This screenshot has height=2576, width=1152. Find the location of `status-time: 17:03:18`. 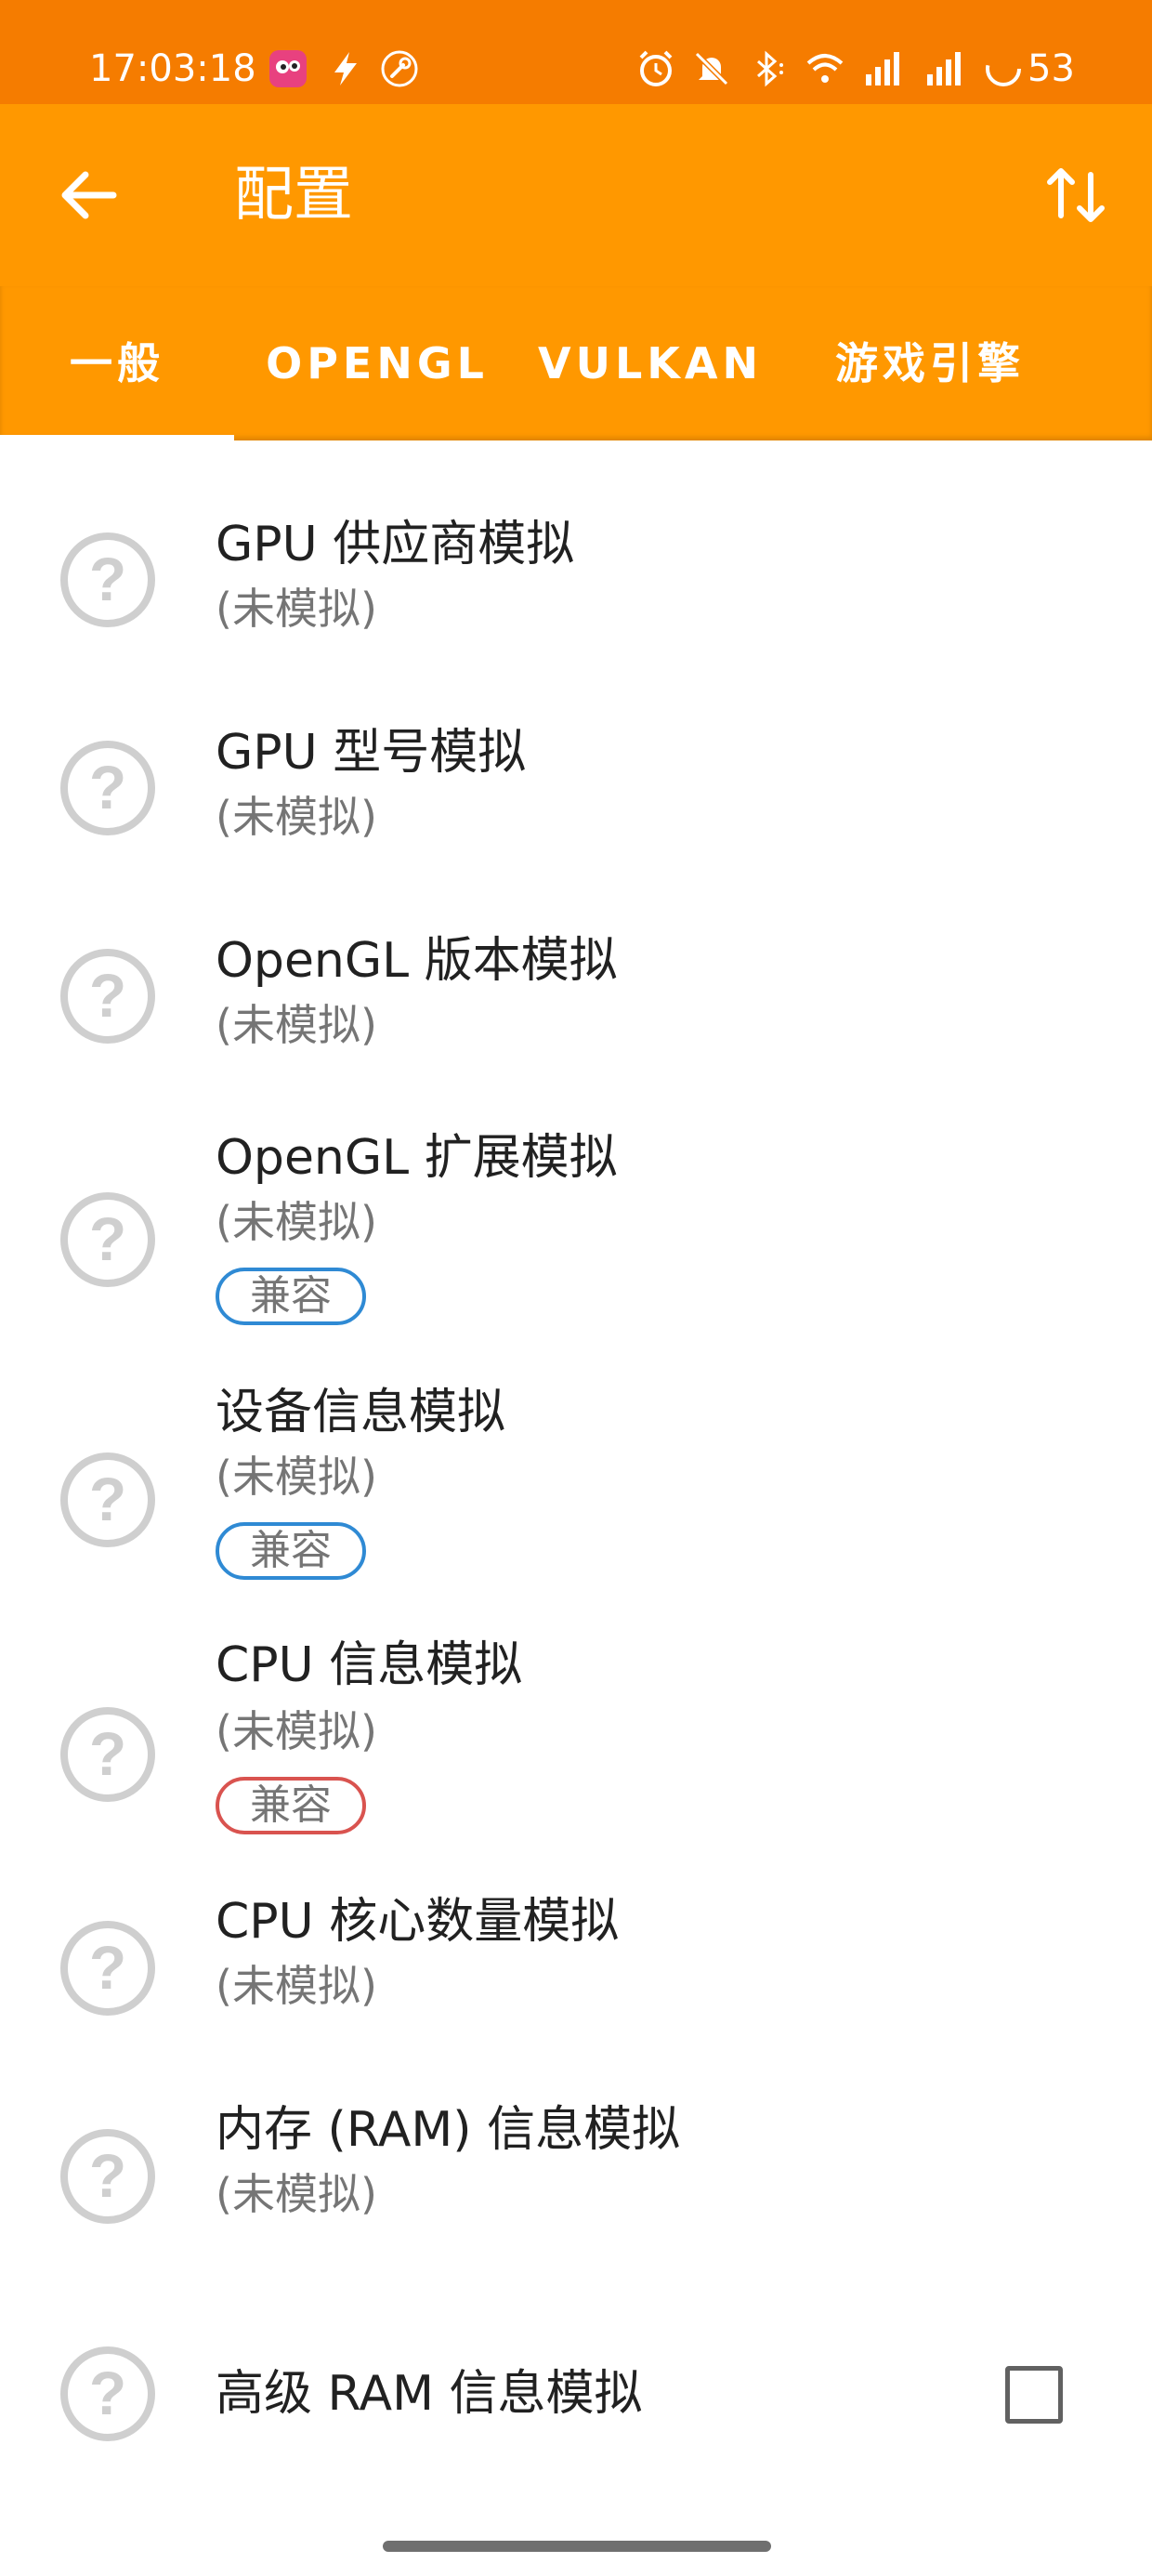

status-time: 17:03:18 is located at coordinates (172, 68).